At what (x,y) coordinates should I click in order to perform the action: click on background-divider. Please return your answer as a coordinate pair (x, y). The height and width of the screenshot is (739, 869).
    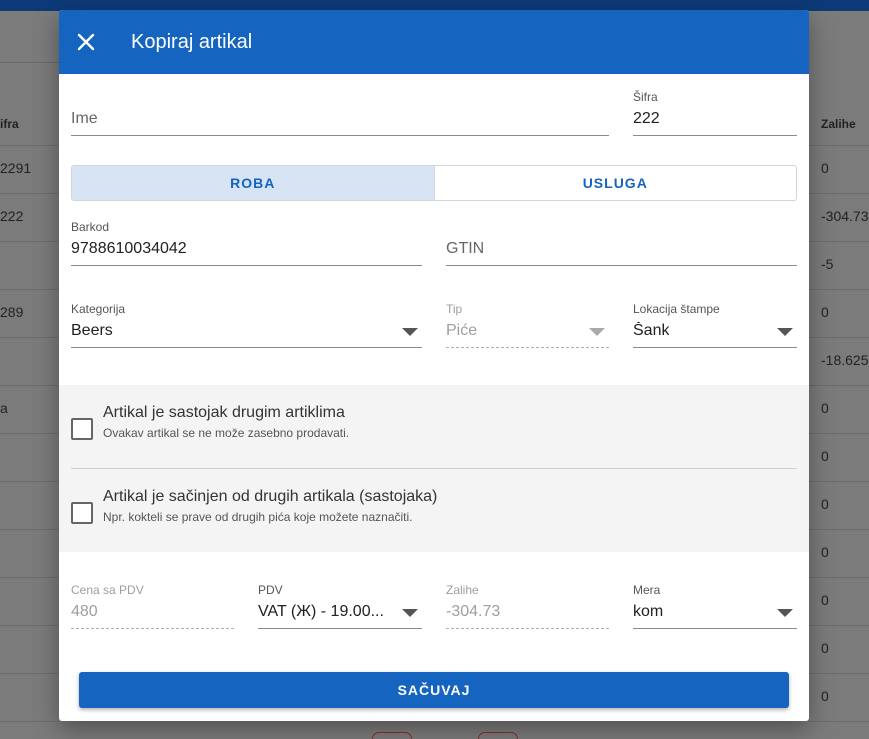
    Looking at the image, I should click on (29, 62).